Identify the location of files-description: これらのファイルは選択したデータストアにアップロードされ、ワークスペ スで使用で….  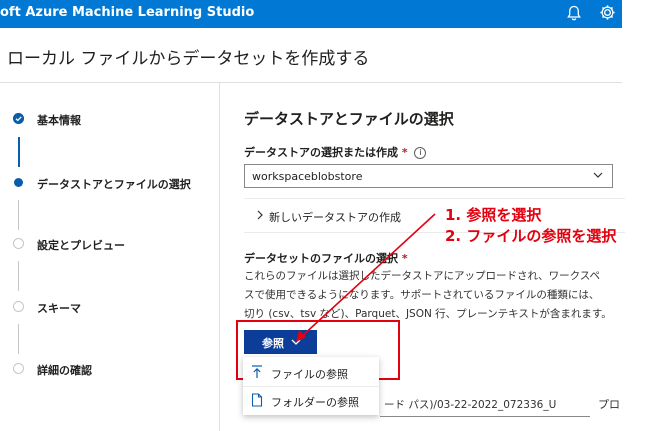
(428, 295).